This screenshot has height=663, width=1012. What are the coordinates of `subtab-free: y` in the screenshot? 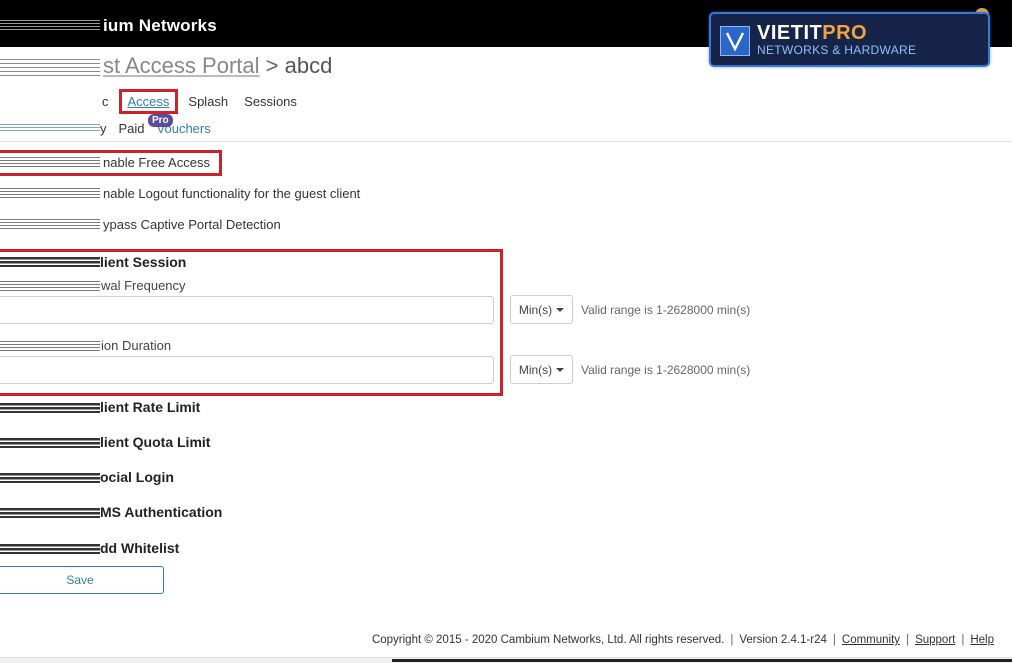 It's located at (109, 128).